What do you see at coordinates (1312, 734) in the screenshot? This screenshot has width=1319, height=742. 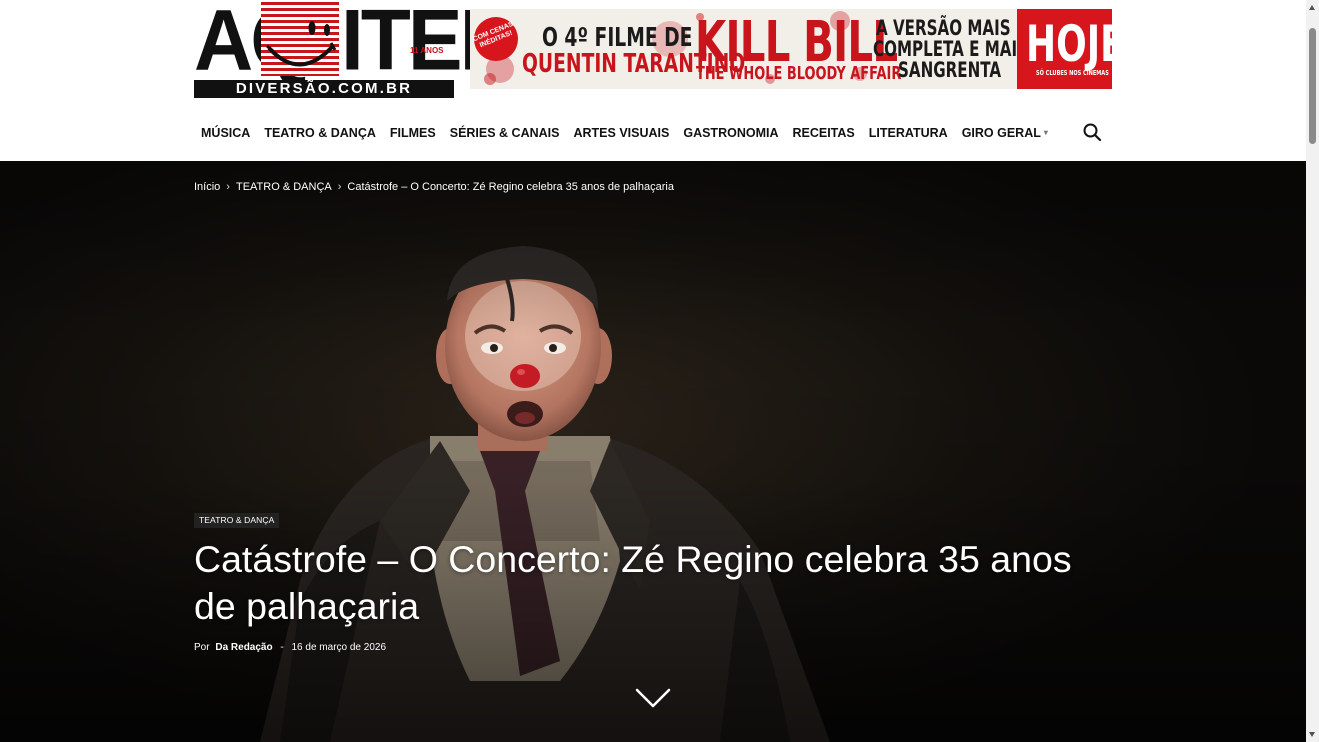 I see `scroll-down-arrow-icon` at bounding box center [1312, 734].